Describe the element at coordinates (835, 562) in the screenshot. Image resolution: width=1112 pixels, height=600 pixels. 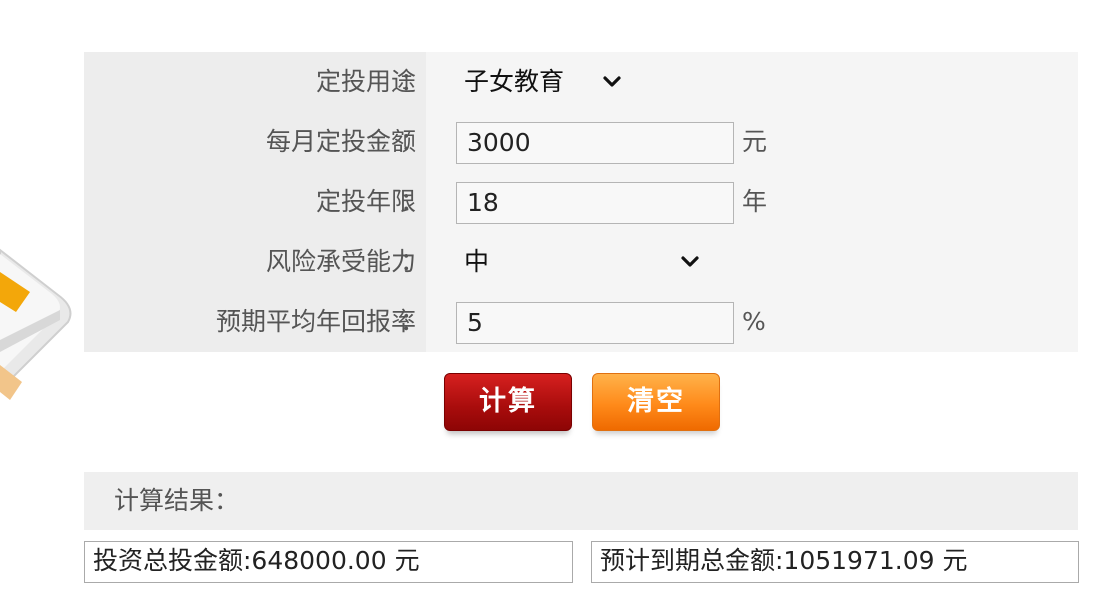
I see `expected-total-result: 预计到期总金额:1051971.09 元` at that location.